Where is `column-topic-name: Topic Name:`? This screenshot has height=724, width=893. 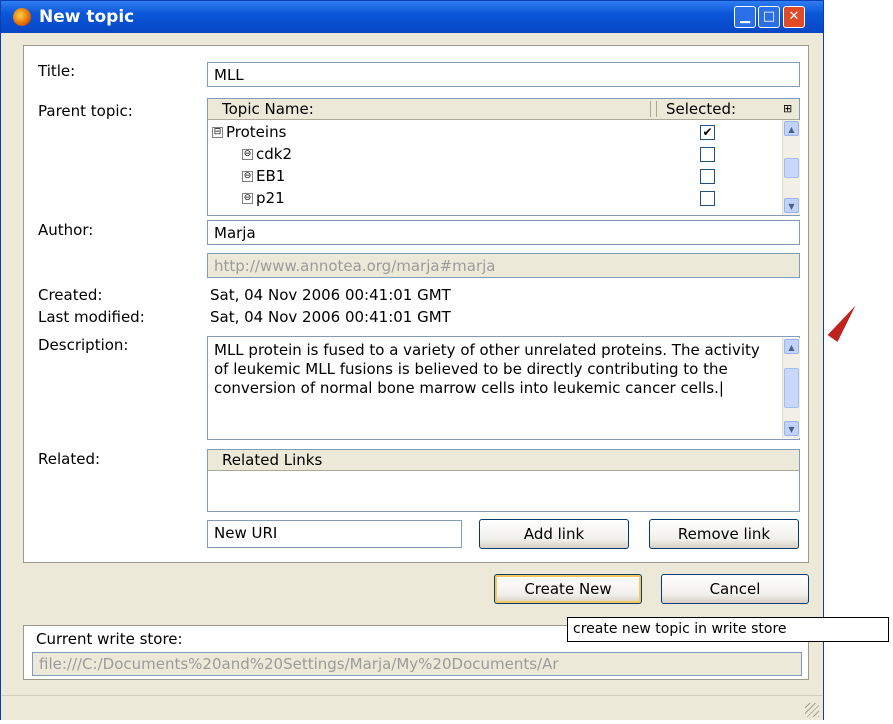 column-topic-name: Topic Name: is located at coordinates (268, 109).